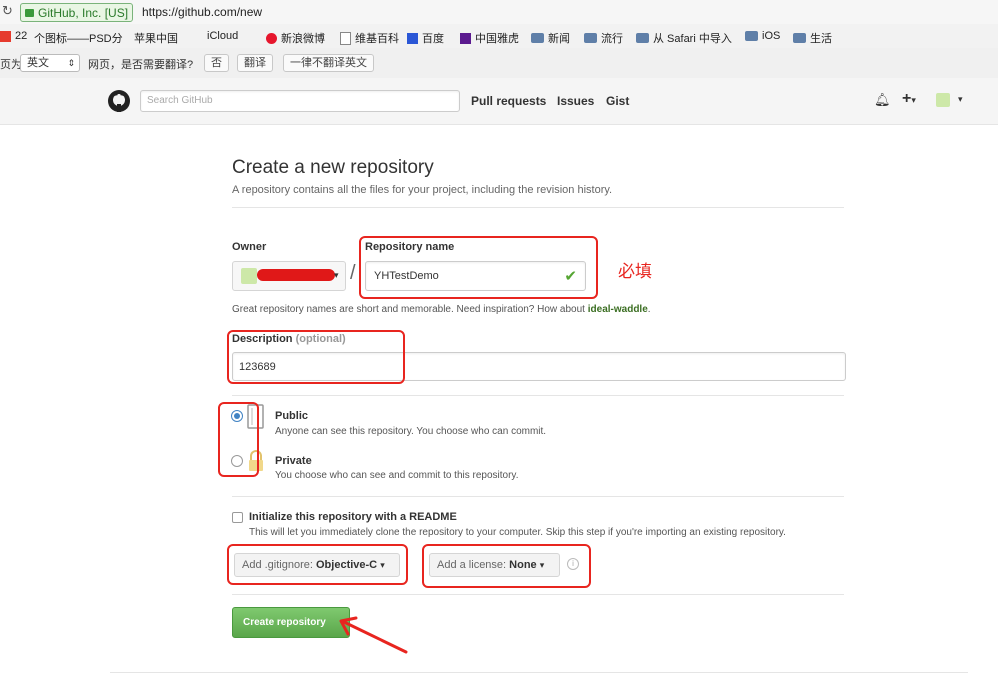 The height and width of the screenshot is (673, 998). I want to click on bookmark-weibo: 新浪微博, so click(295, 38).